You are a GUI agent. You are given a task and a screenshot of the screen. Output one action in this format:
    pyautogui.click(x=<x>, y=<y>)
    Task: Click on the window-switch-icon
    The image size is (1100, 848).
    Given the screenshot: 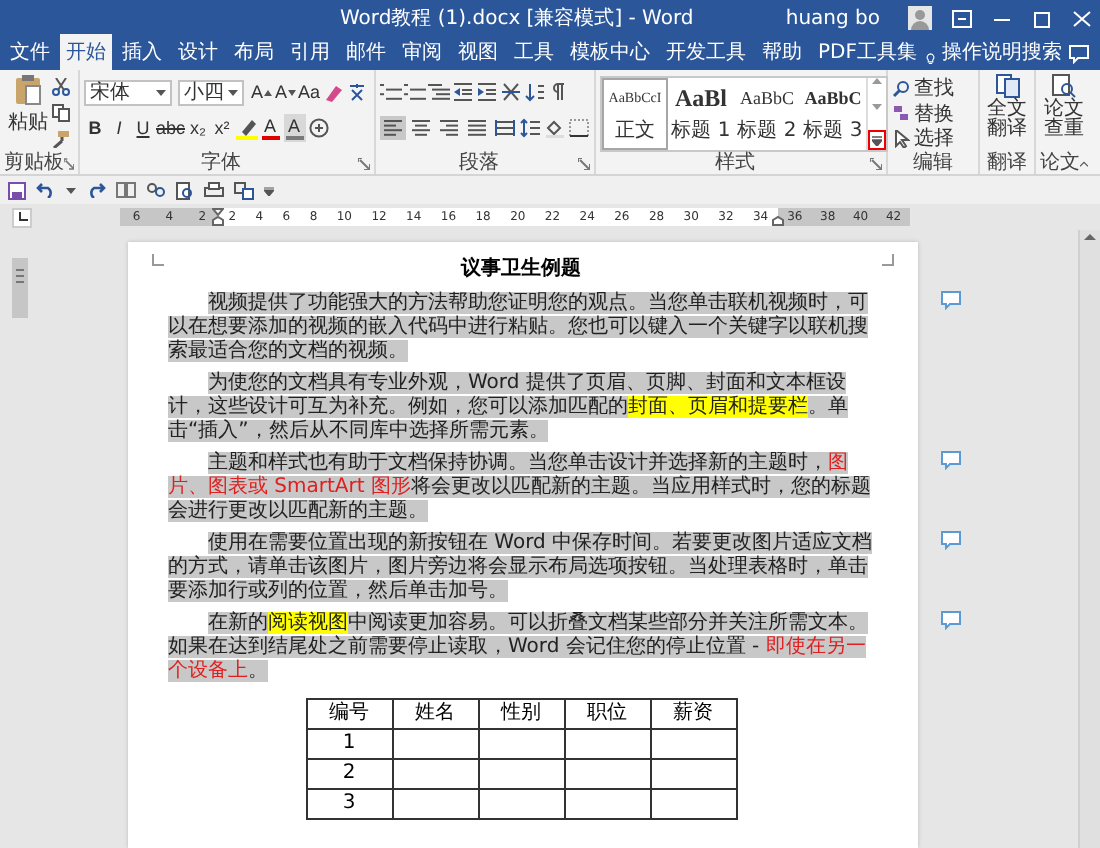 What is the action you would take?
    pyautogui.click(x=244, y=190)
    